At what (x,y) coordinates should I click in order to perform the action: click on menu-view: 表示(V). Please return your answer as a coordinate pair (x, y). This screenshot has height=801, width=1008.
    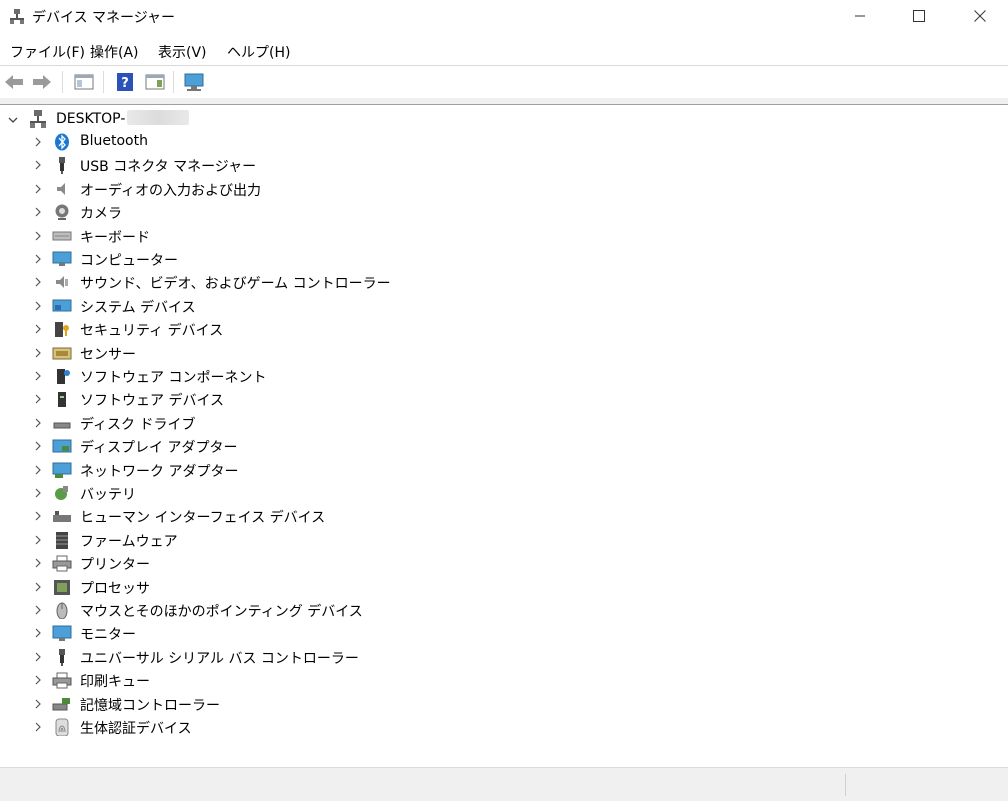
    Looking at the image, I should click on (182, 52).